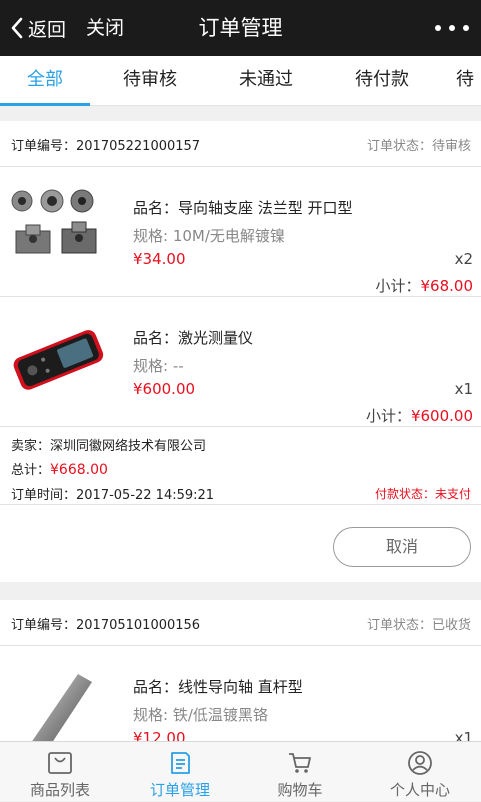 This screenshot has height=802, width=481. Describe the element at coordinates (106, 146) in the screenshot. I see `order-number: 订单编号：201705221000157` at that location.